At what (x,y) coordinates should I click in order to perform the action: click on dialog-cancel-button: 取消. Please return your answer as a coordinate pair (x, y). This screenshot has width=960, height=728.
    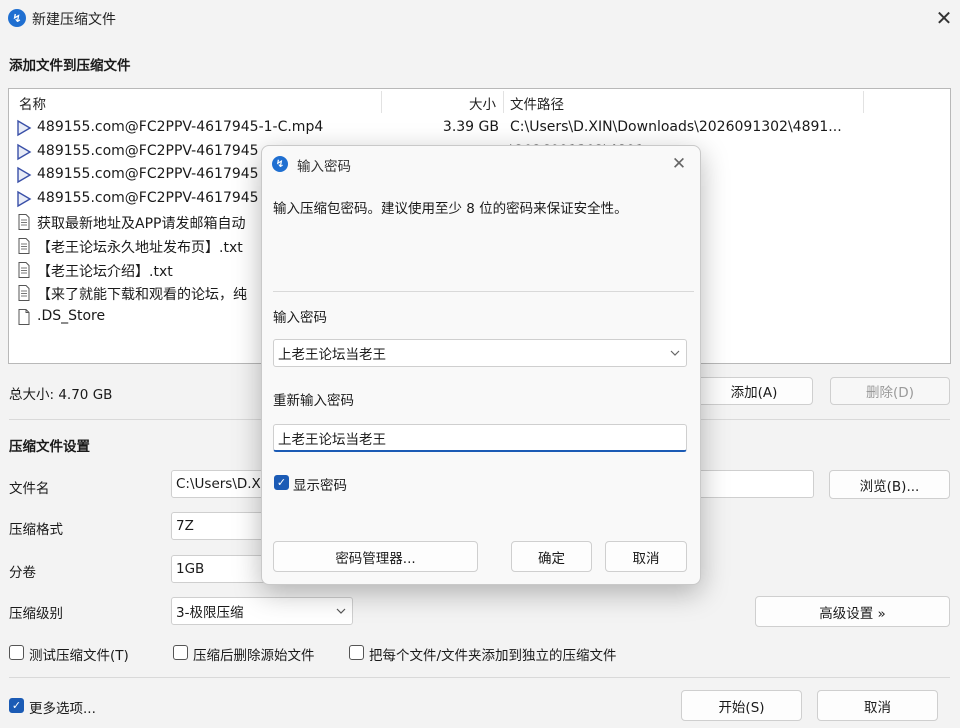
    Looking at the image, I should click on (646, 556).